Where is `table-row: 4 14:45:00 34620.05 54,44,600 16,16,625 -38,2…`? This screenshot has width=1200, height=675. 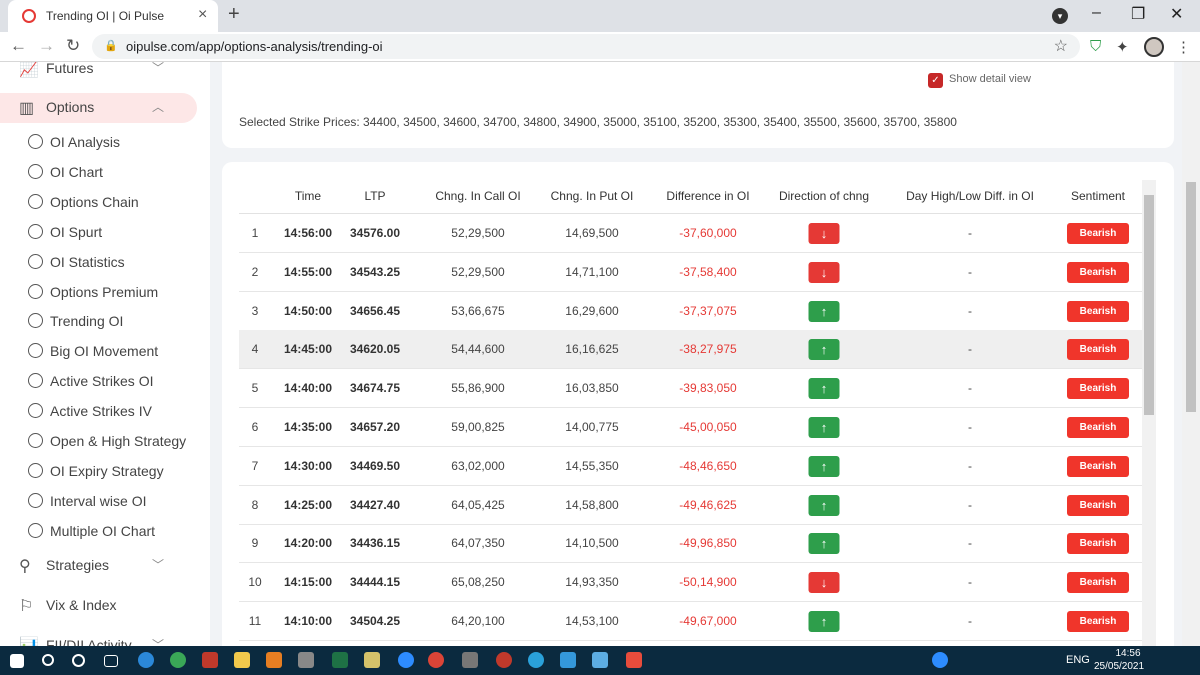 table-row: 4 14:45:00 34620.05 54,44,600 16,16,625 -38,2… is located at coordinates (690, 350).